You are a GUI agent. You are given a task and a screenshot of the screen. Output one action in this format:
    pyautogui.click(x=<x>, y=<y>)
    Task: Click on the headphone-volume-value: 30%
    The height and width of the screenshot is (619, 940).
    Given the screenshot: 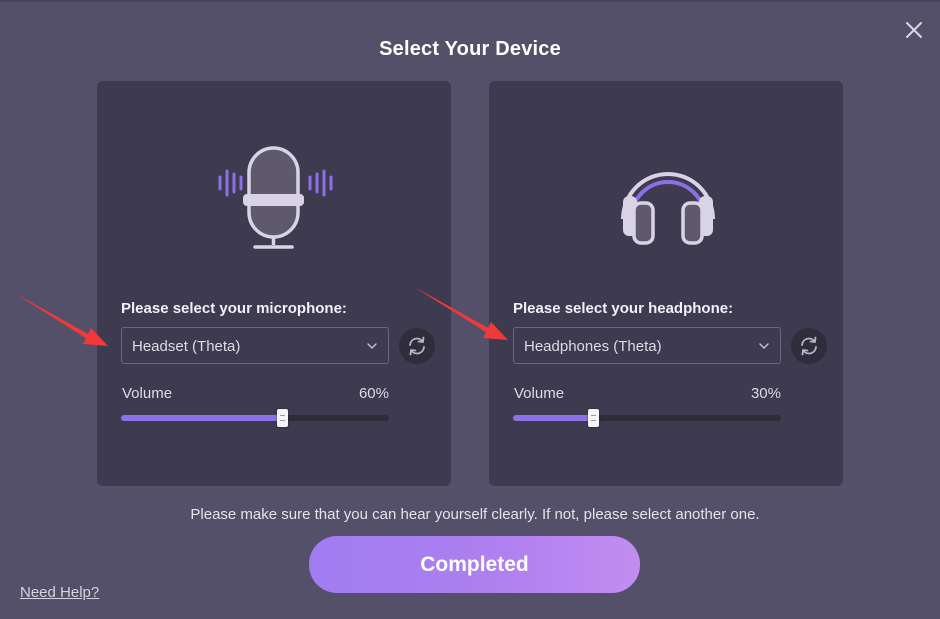 What is the action you would take?
    pyautogui.click(x=765, y=393)
    